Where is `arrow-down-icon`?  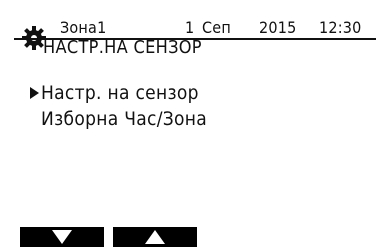
arrow-down-icon is located at coordinates (62, 237).